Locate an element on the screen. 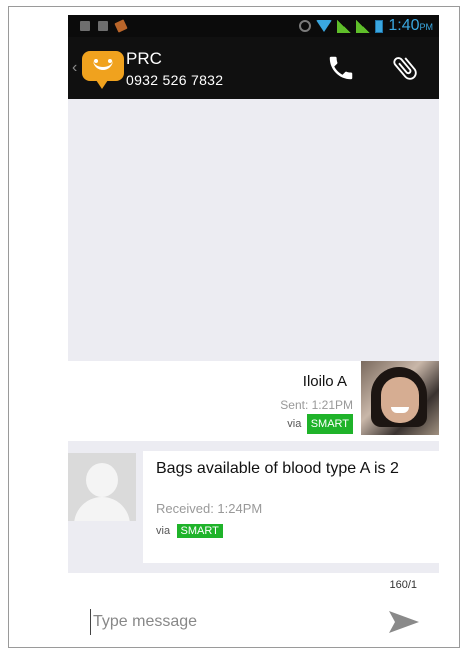 Image resolution: width=467 pixels, height=654 pixels. message-sent: Iloilo A Sent: 1:21PM via SMART is located at coordinates (253, 401).